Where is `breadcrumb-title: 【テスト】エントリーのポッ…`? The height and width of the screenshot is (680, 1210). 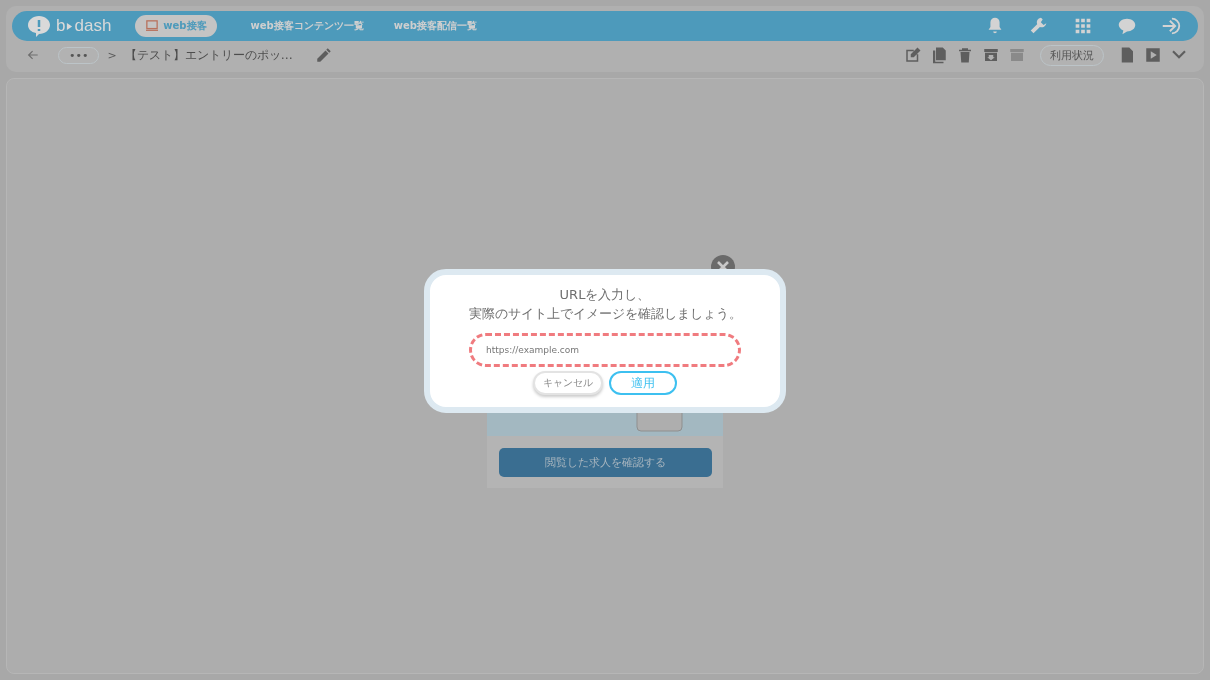
breadcrumb-title: 【テスト】エントリーのポッ… is located at coordinates (208, 55).